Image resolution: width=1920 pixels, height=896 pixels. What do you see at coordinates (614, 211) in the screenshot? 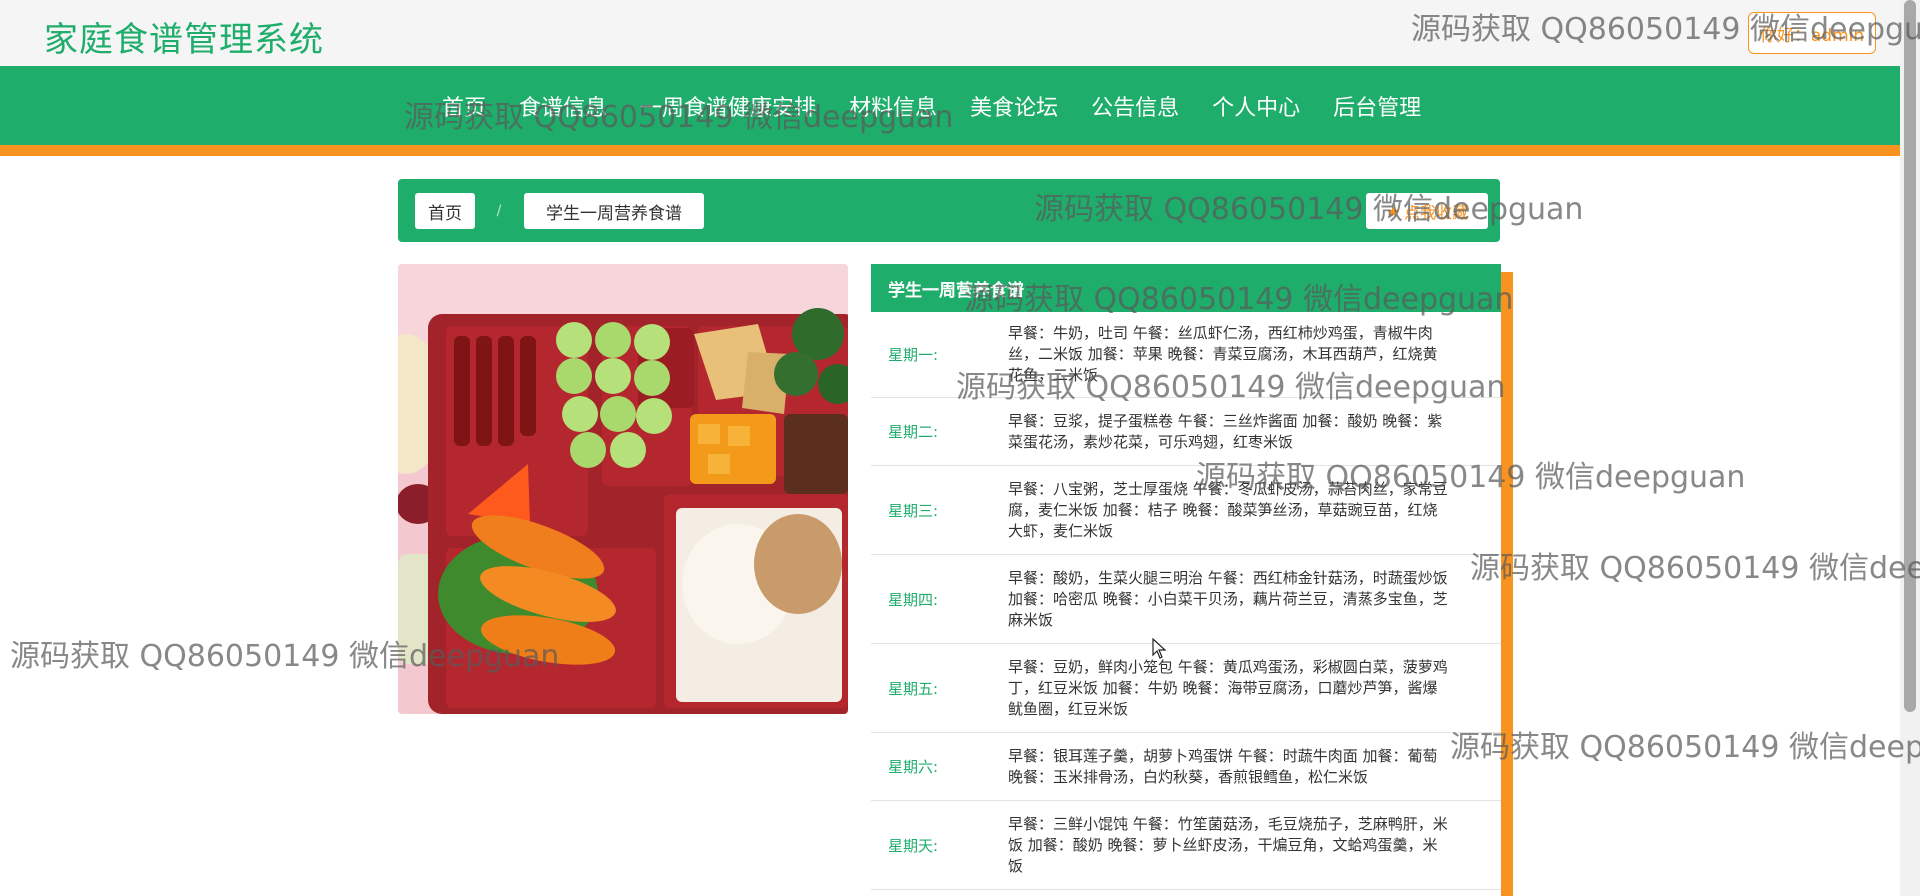
I see `breadcrumb-current: 学生一周营养食谱` at bounding box center [614, 211].